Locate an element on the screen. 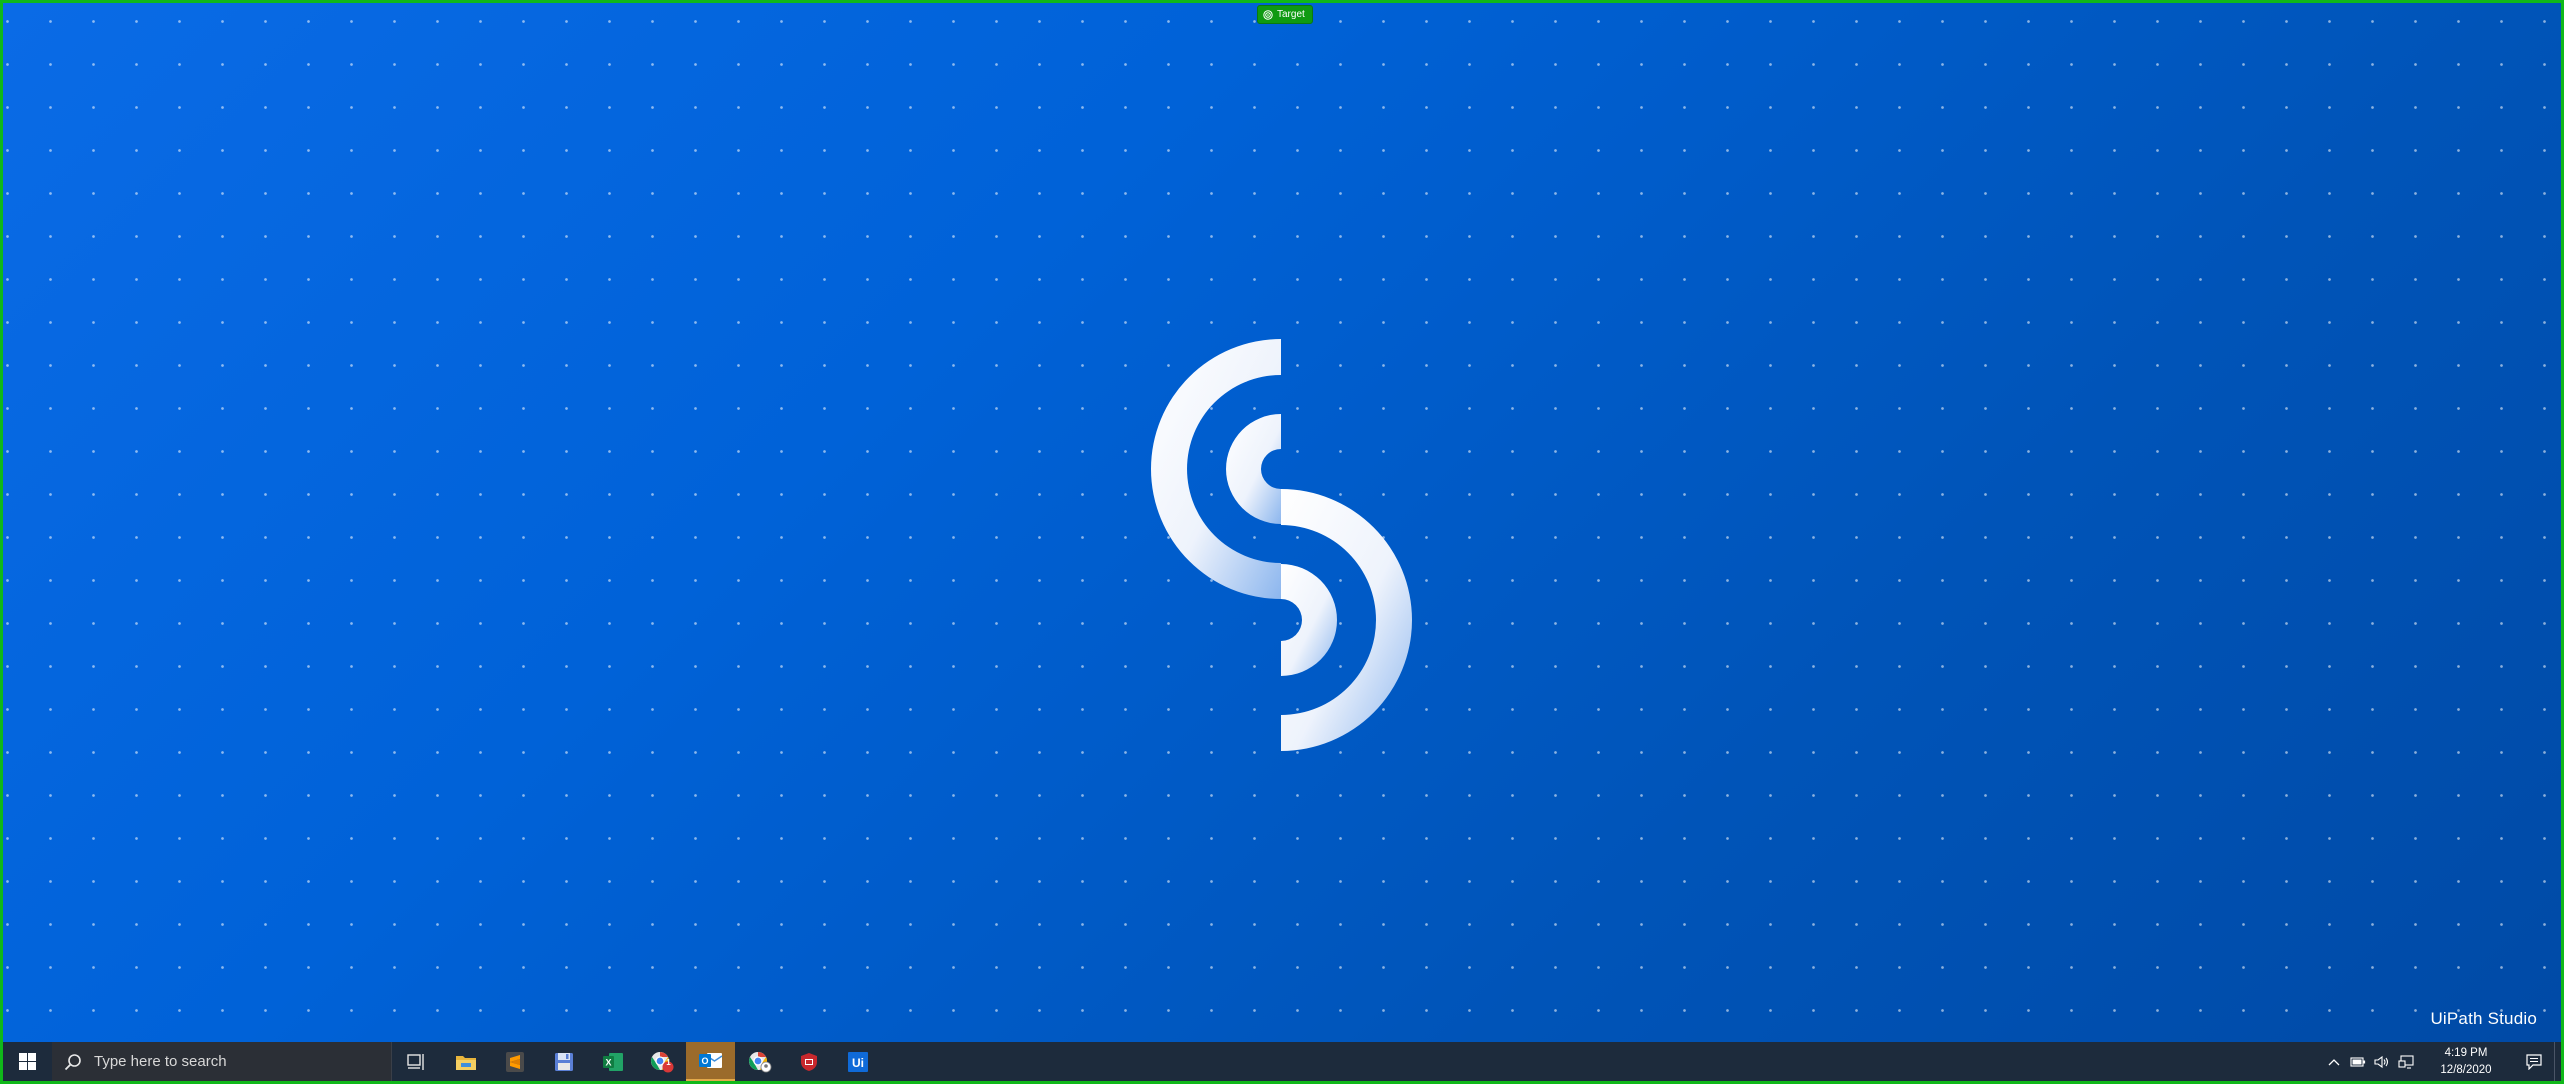 This screenshot has width=2564, height=1084. uipath-letters: Ui is located at coordinates (858, 1063).